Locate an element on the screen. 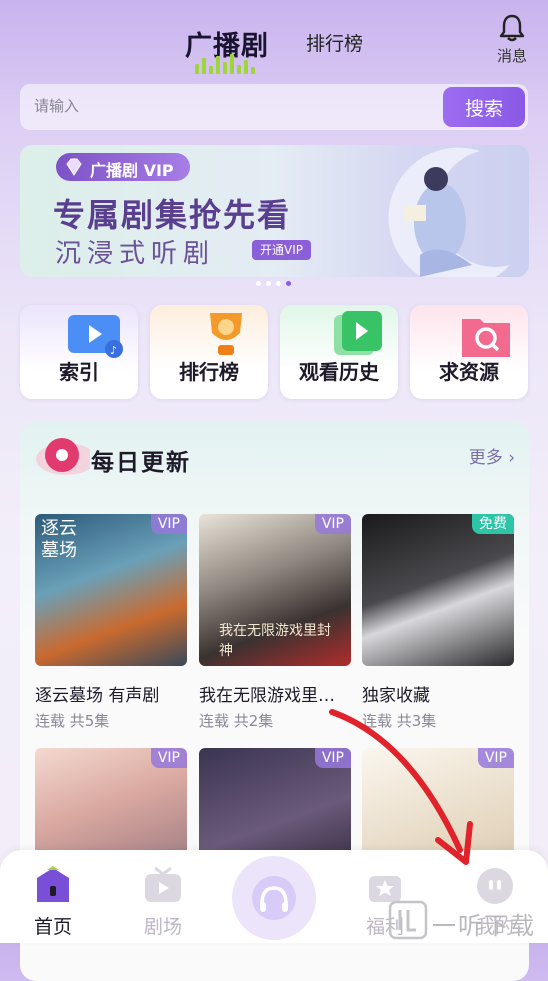  watermark-logo-icon is located at coordinates (408, 920).